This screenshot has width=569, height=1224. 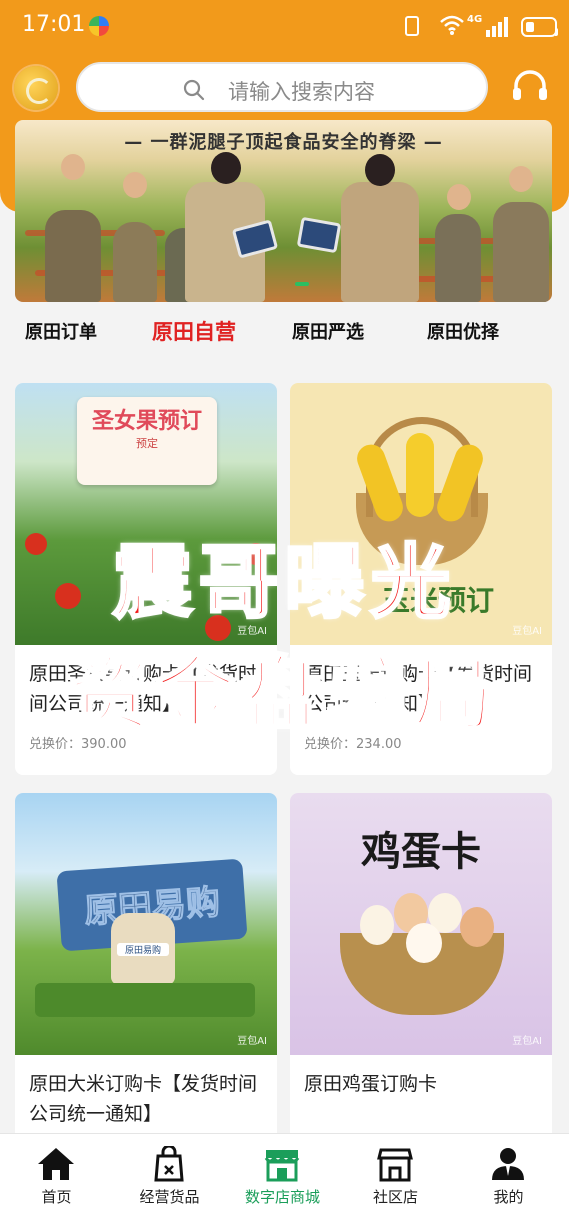 I want to click on corn-decoration, so click(x=420, y=475).